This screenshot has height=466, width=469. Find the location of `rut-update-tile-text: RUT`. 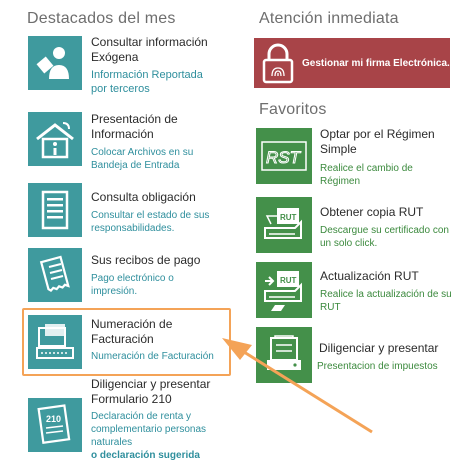

rut-update-tile-text: RUT is located at coordinates (288, 280).